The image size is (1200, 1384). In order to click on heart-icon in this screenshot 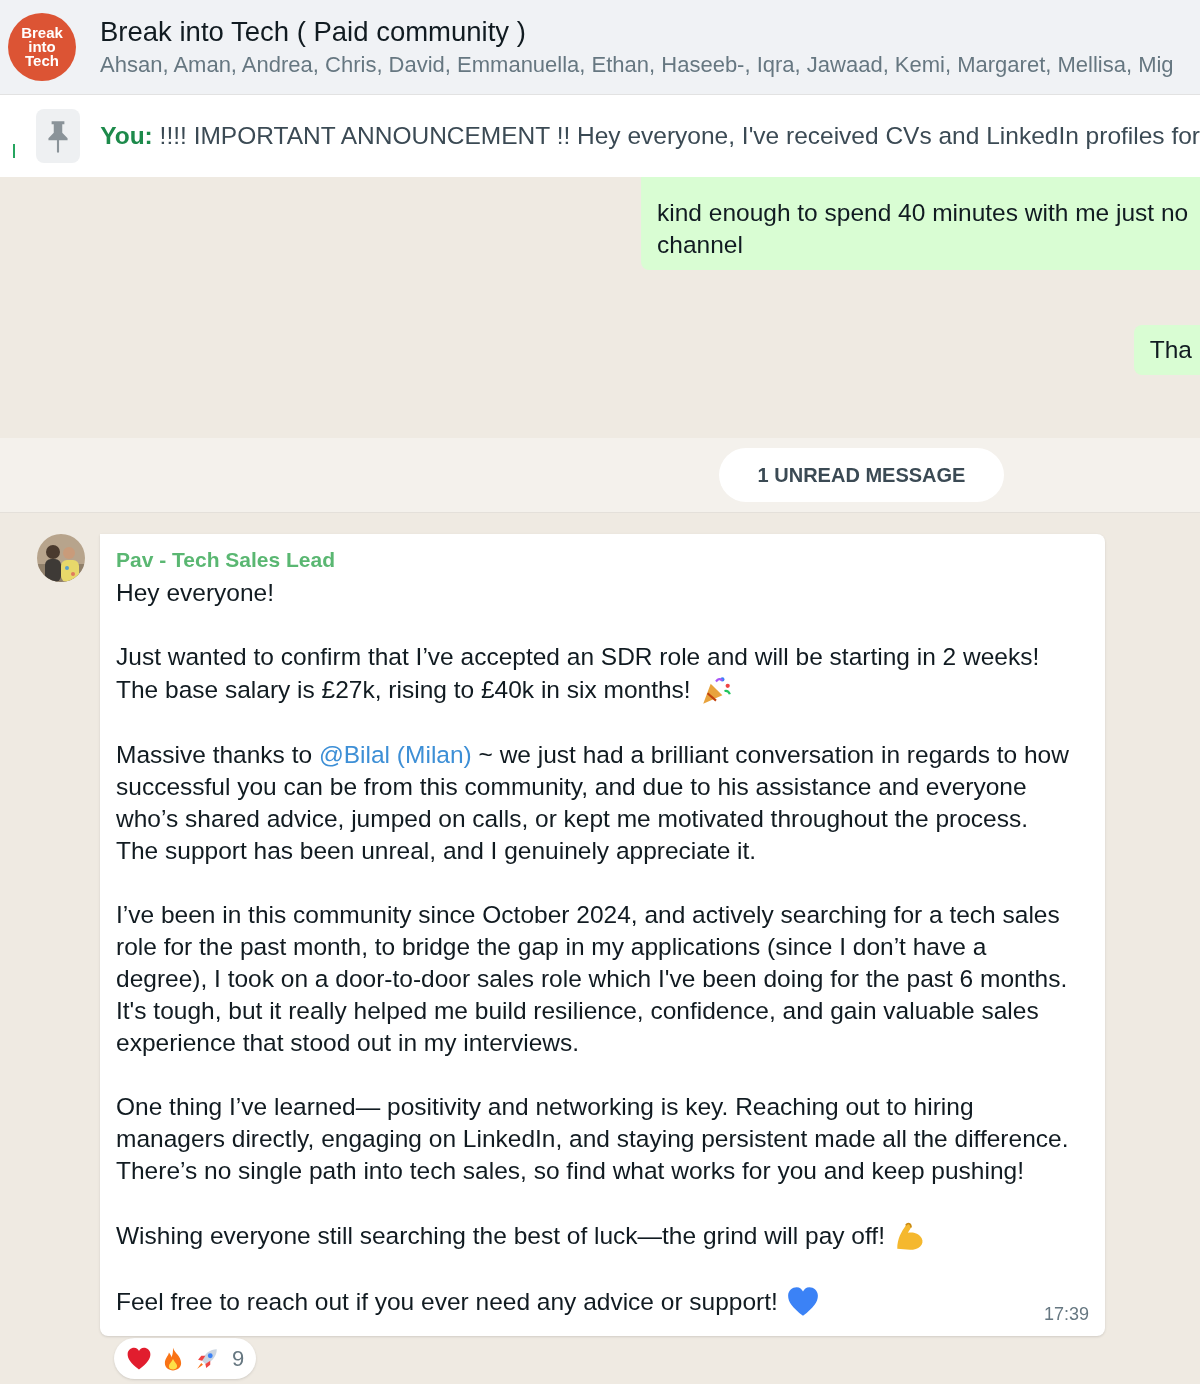, I will do `click(139, 1358)`.